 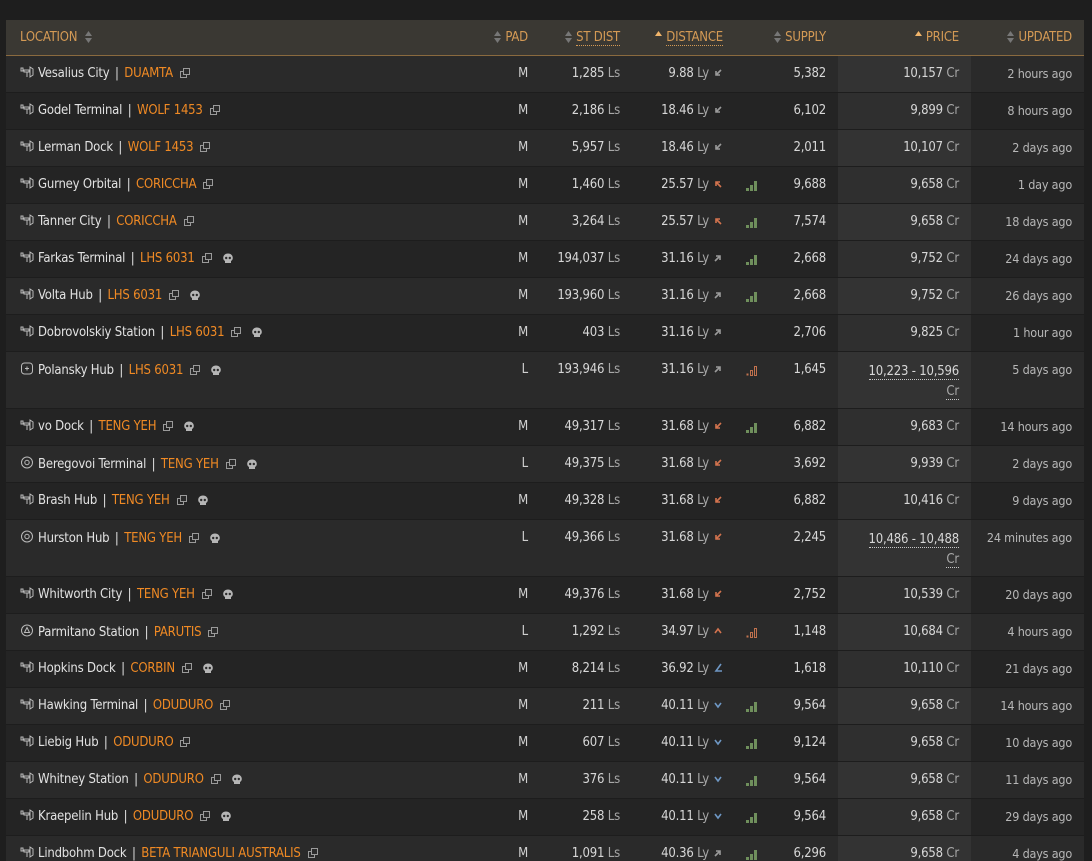 I want to click on column-header-distance: DISTANCE, so click(x=683, y=38).